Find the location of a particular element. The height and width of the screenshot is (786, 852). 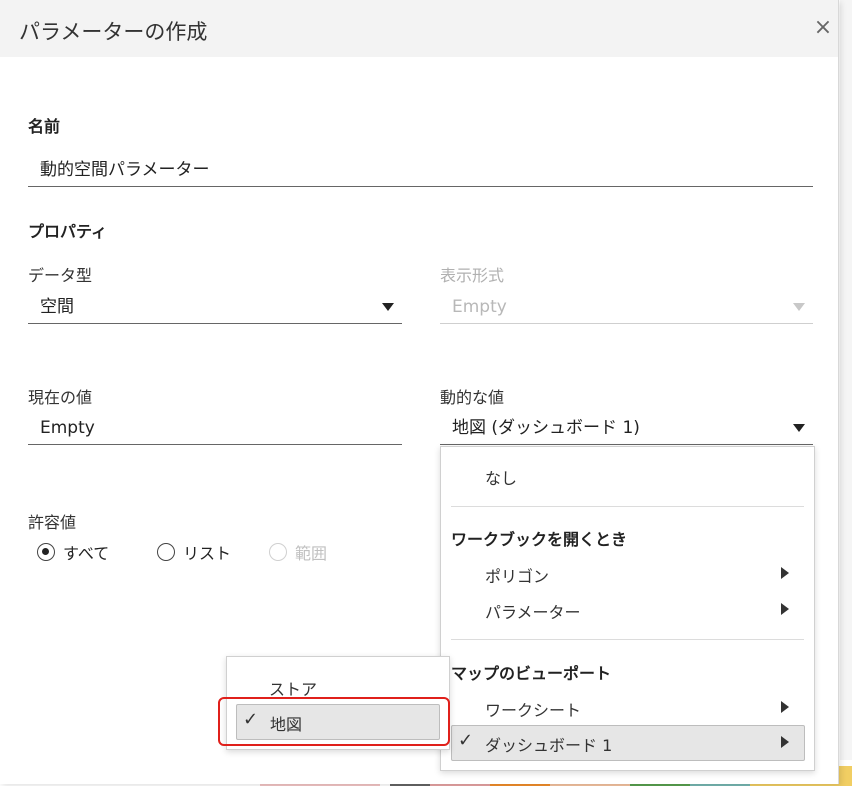

data-type-value: 空間 is located at coordinates (57, 307).